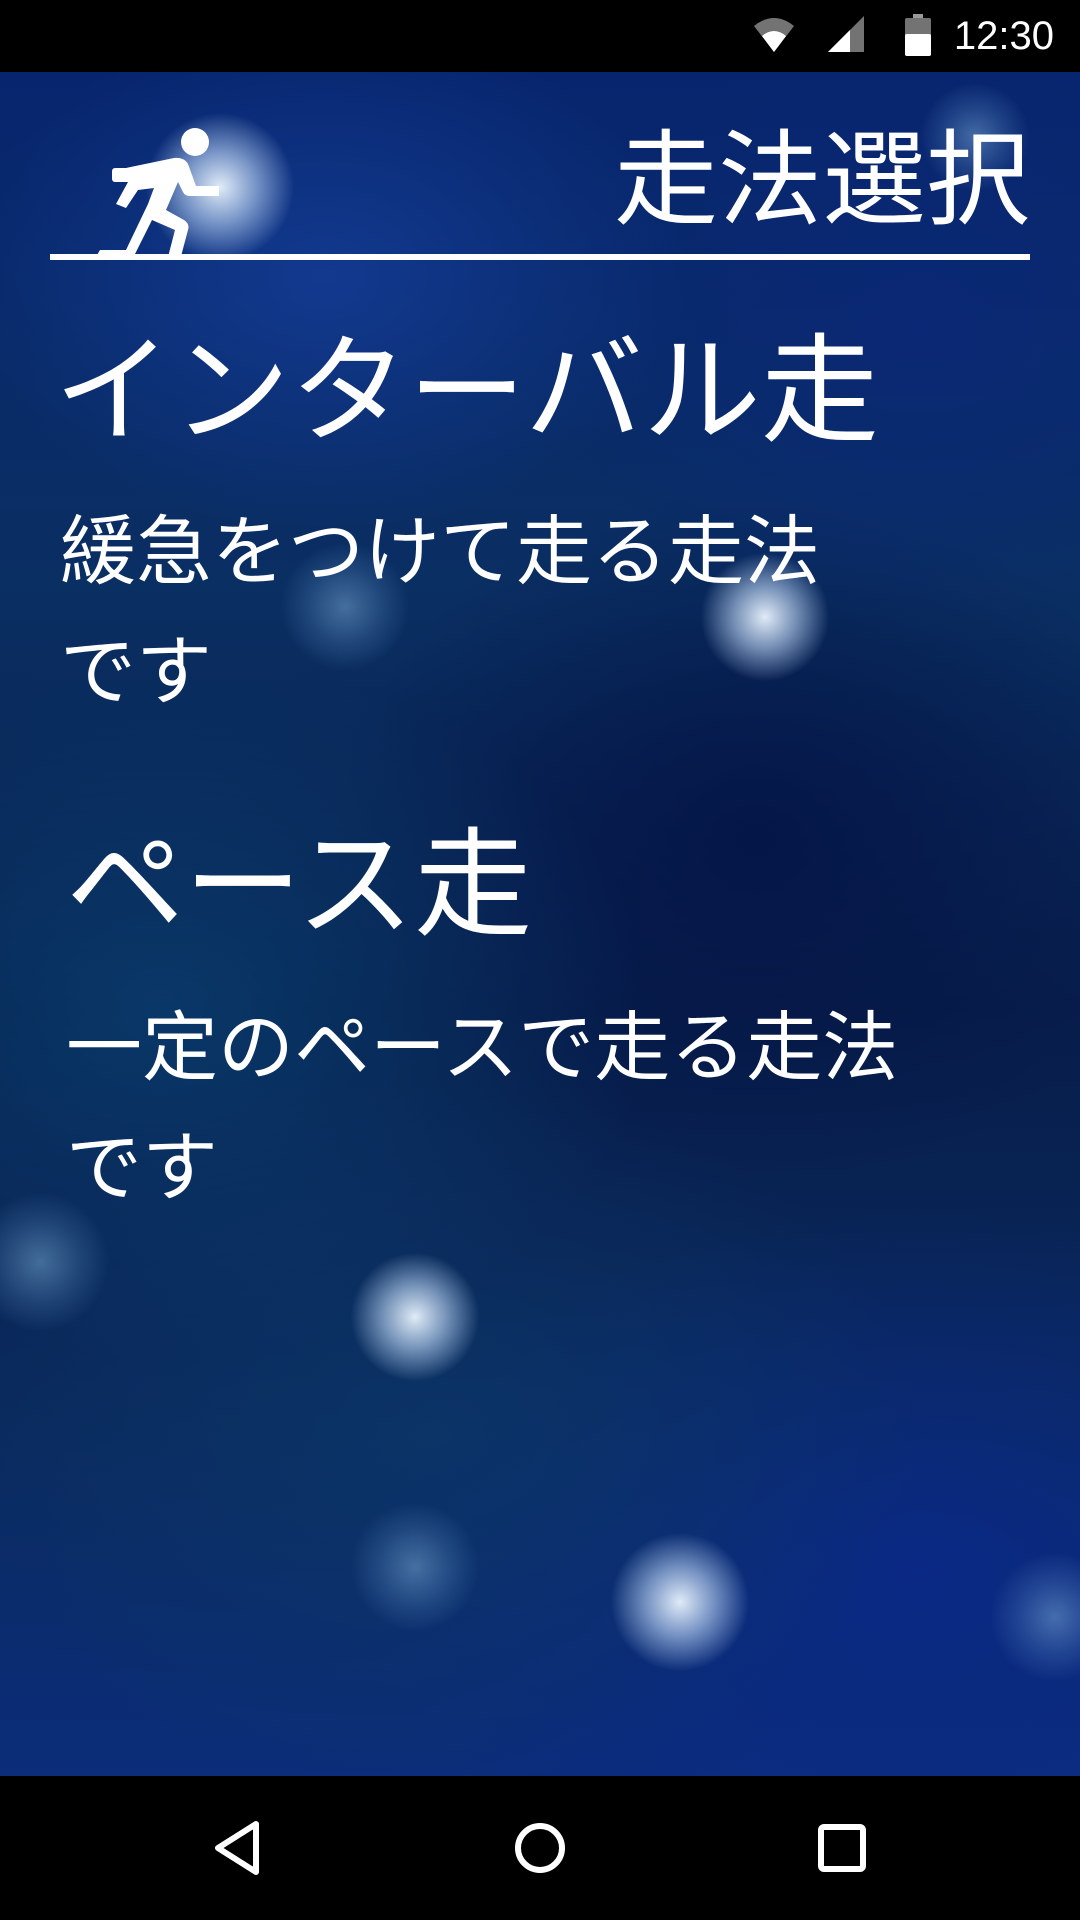 The width and height of the screenshot is (1080, 1920). What do you see at coordinates (149, 194) in the screenshot?
I see `runner-icon` at bounding box center [149, 194].